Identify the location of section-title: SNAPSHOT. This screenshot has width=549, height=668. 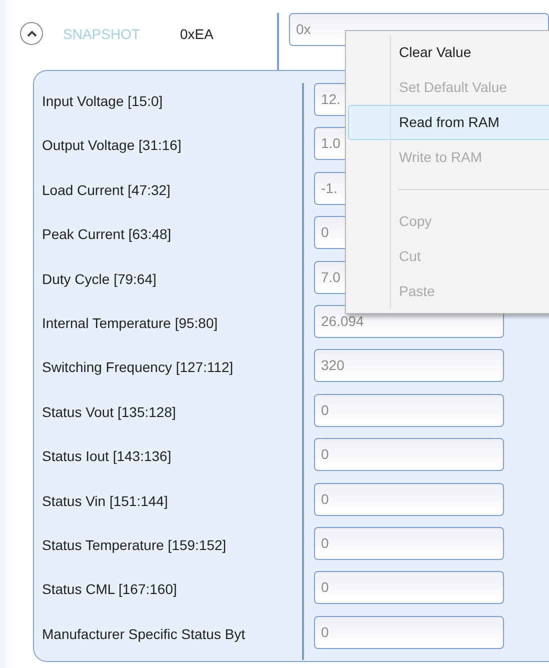
(102, 34).